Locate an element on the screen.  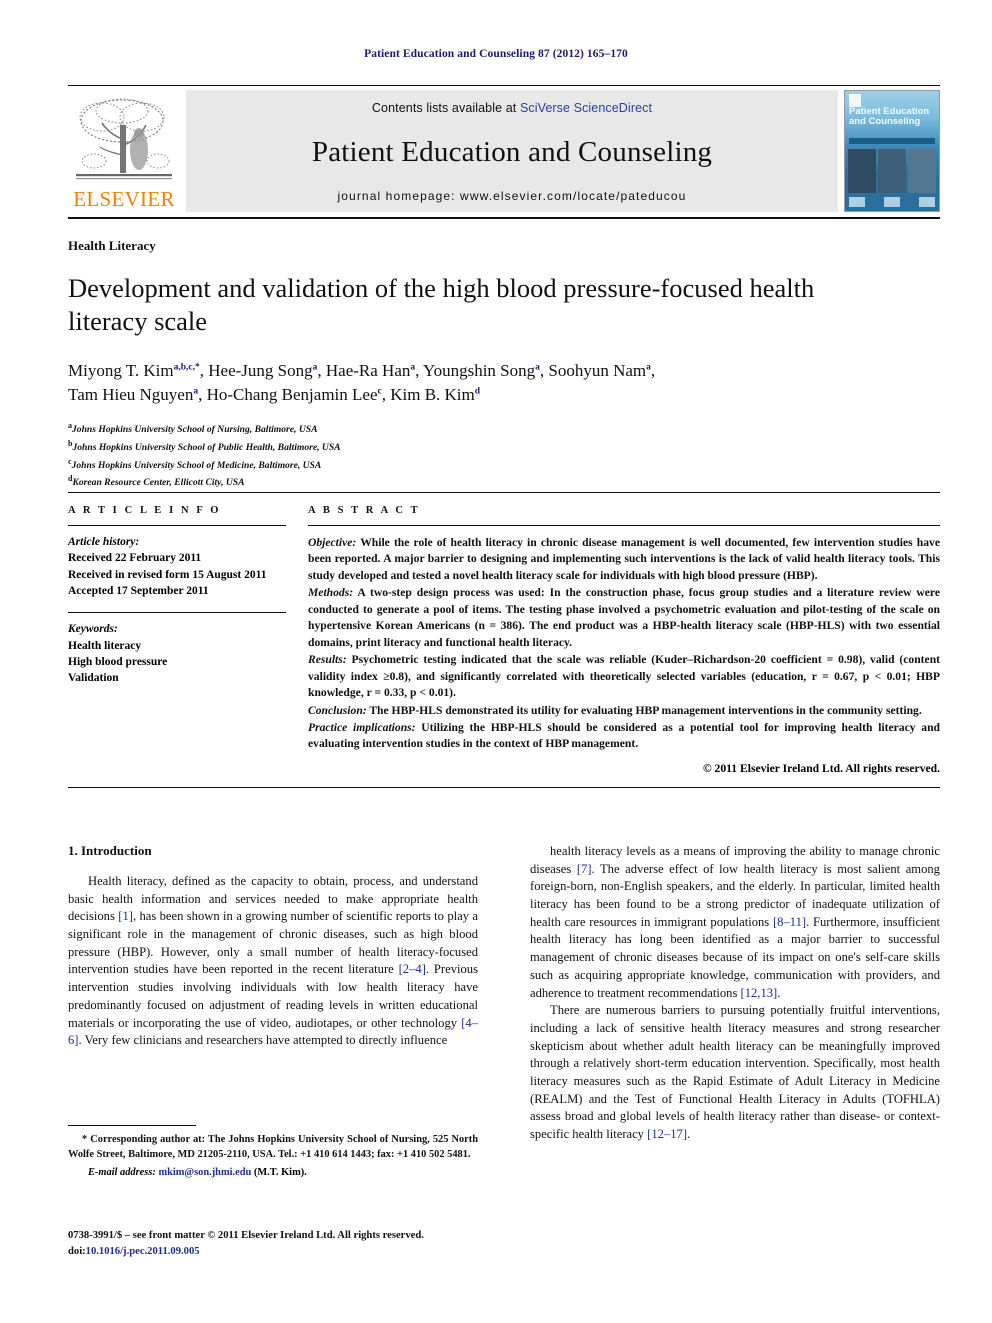
article-history-item: Accepted 17 September 2011 is located at coordinates (138, 590).